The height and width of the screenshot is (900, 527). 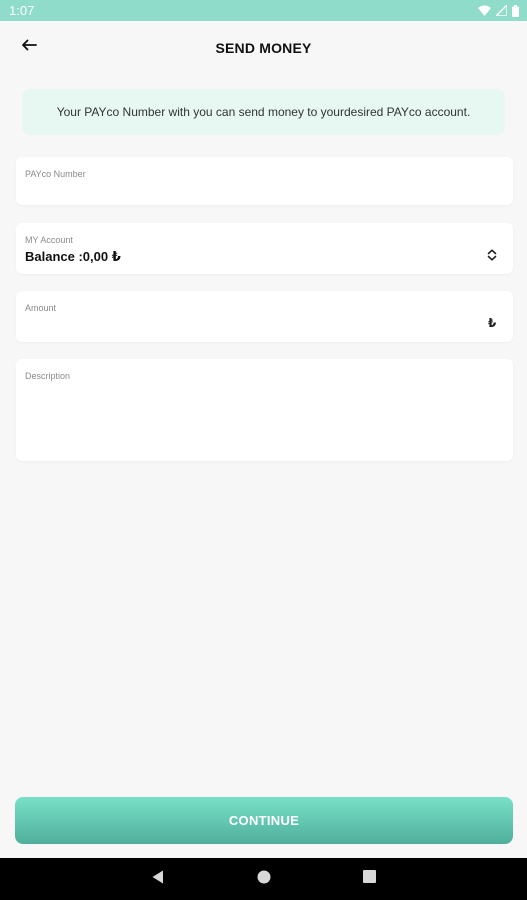 I want to click on lira-currency-icon: ₺, so click(x=492, y=323).